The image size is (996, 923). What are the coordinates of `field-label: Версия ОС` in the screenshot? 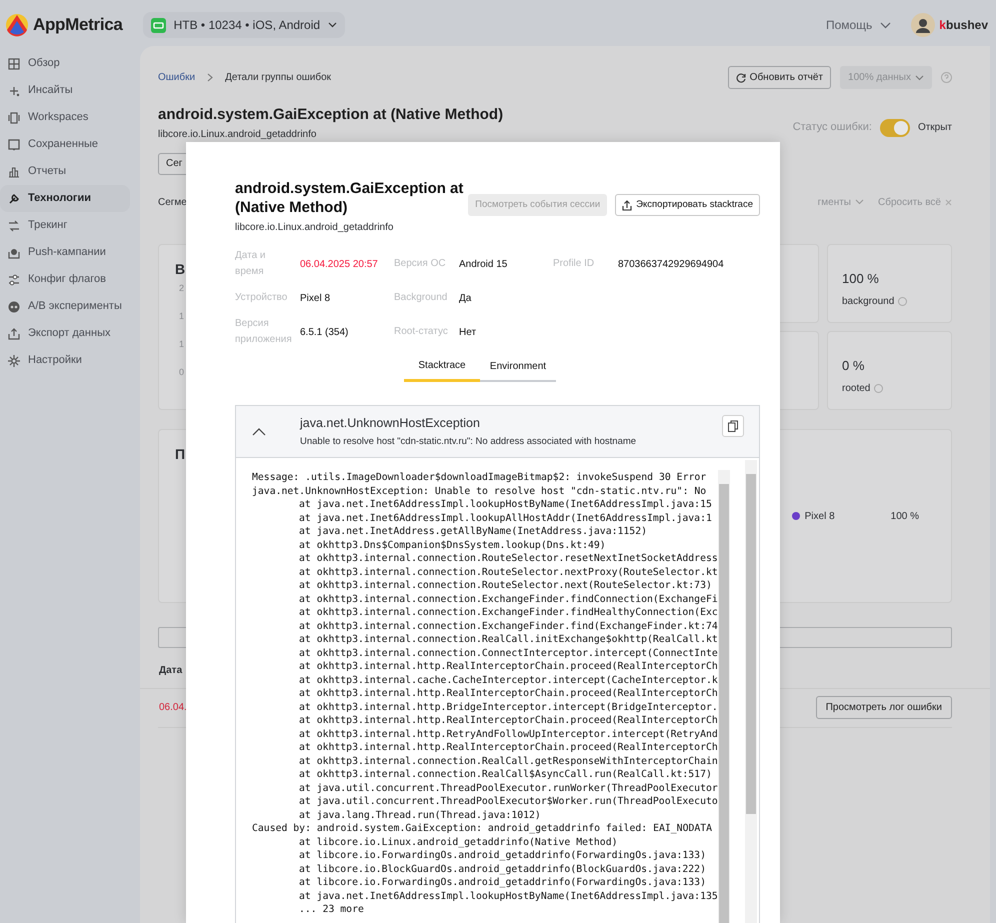 It's located at (420, 264).